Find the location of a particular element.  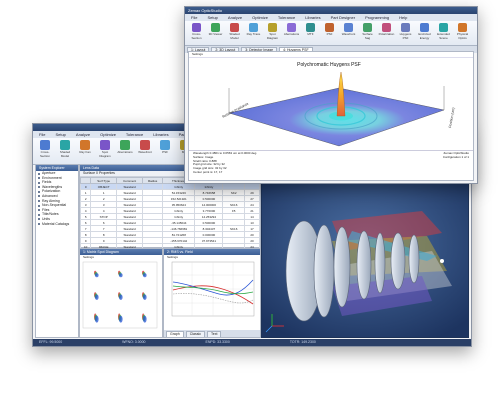

ribbon-button-label: Surface Sag is located at coordinates (367, 36).